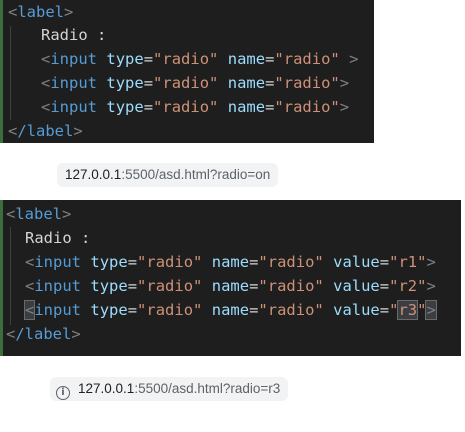 This screenshot has width=465, height=432. I want to click on url-path: :5500/asd.html?radio=on, so click(196, 174).